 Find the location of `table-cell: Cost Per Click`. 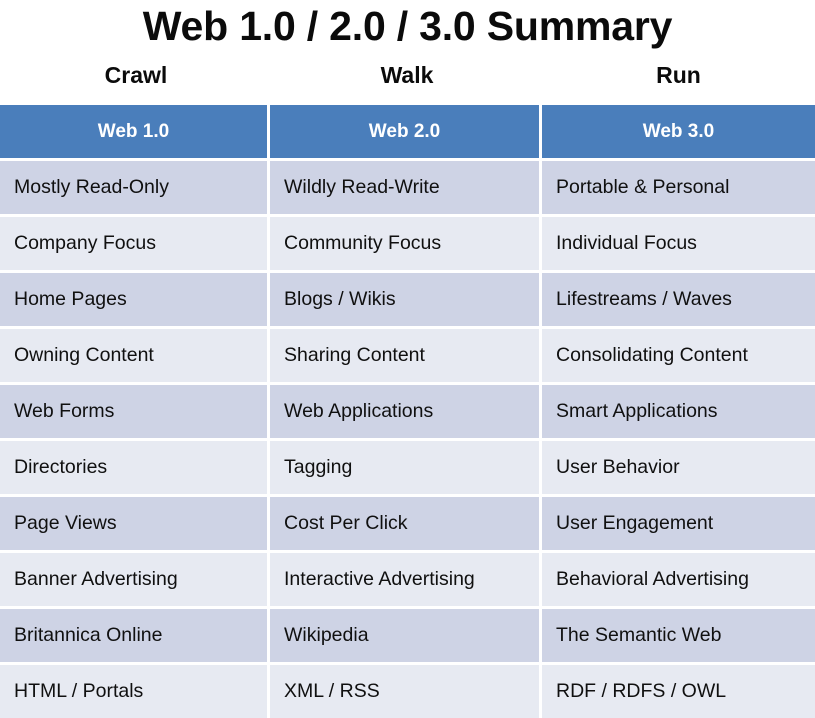

table-cell: Cost Per Click is located at coordinates (405, 523).